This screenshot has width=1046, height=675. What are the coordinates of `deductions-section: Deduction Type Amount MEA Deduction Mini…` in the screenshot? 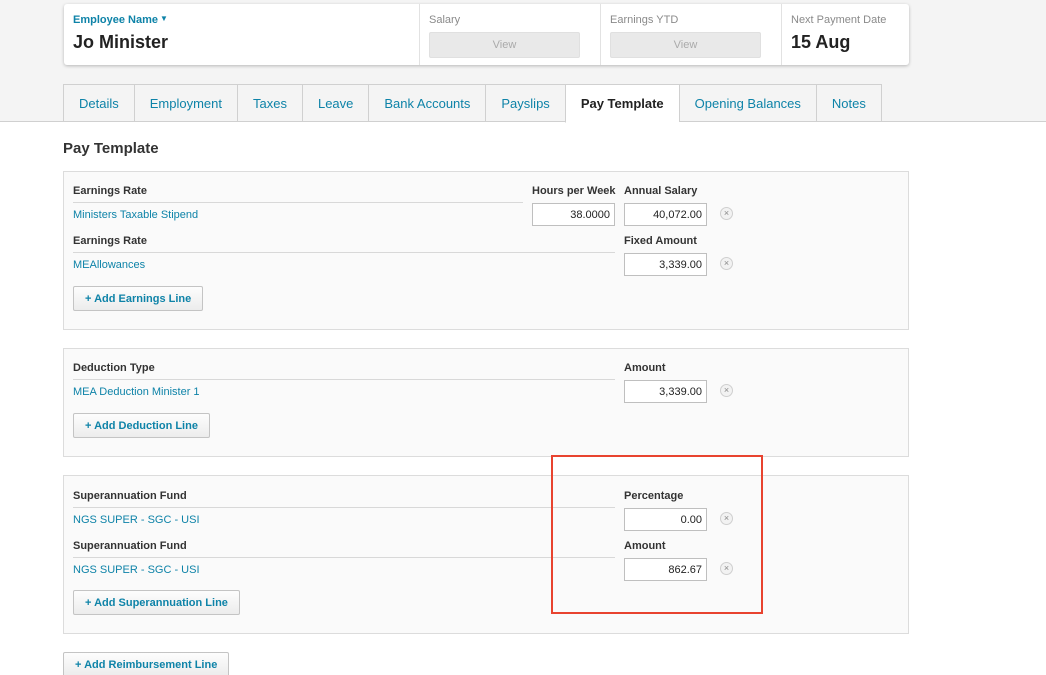 It's located at (486, 402).